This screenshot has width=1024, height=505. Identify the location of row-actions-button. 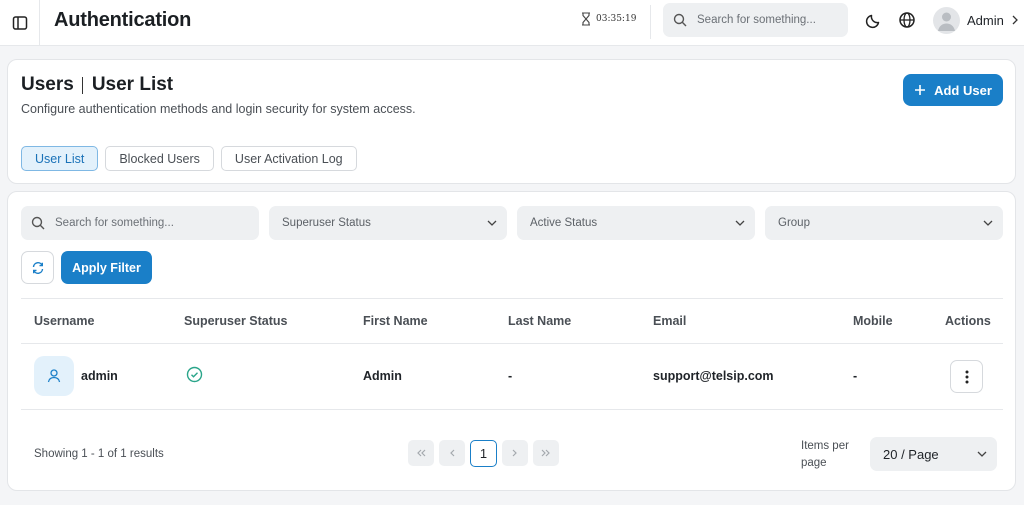
(966, 376).